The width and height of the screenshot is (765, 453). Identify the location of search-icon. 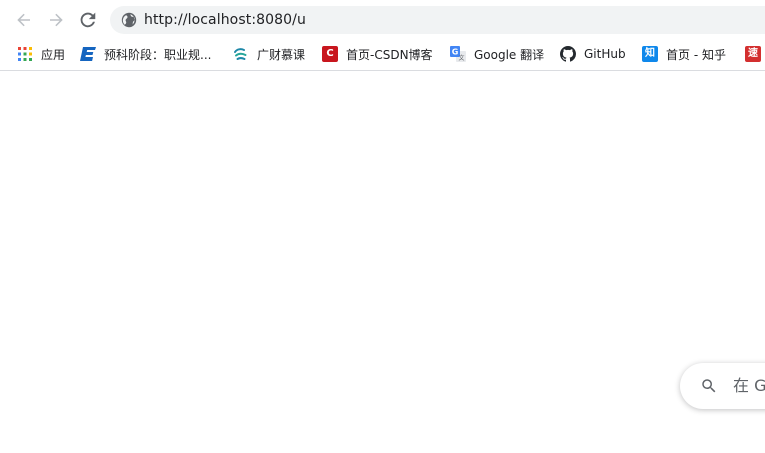
(709, 386).